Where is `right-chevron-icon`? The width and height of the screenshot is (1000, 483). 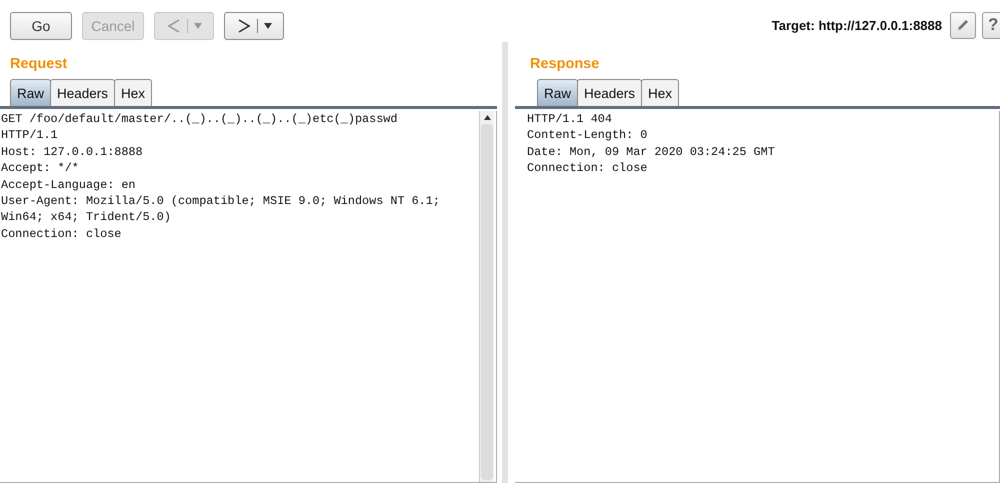 right-chevron-icon is located at coordinates (243, 26).